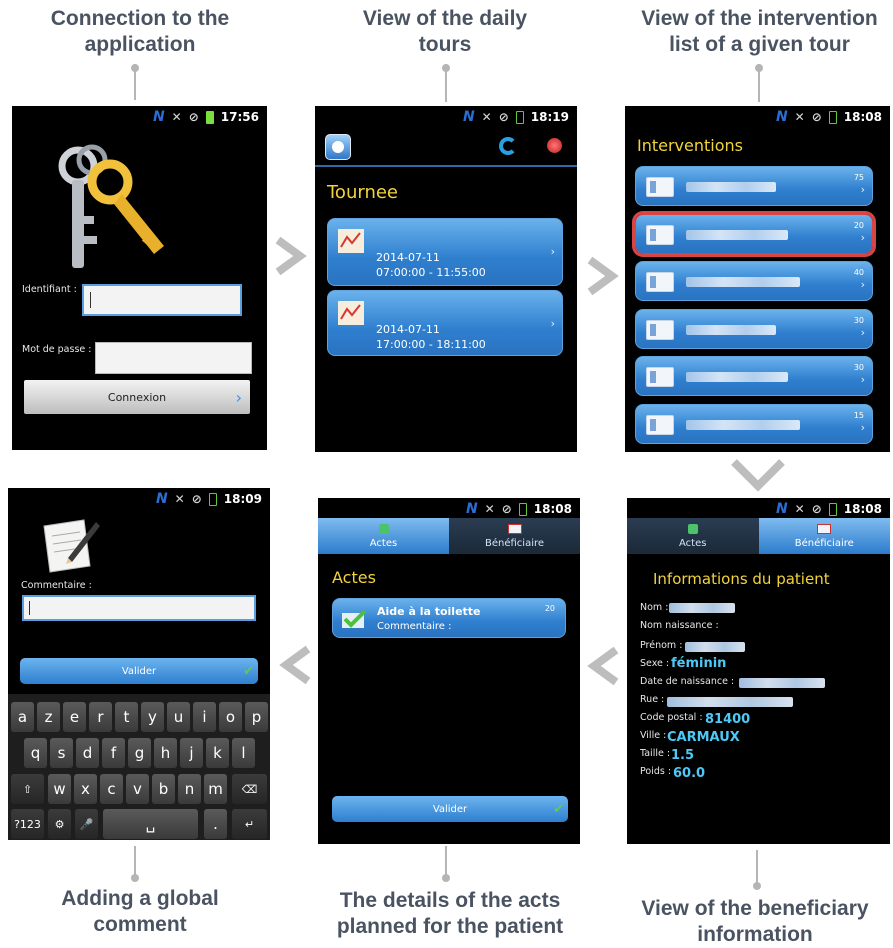 This screenshot has height=948, width=893. I want to click on key-l: l, so click(243, 753).